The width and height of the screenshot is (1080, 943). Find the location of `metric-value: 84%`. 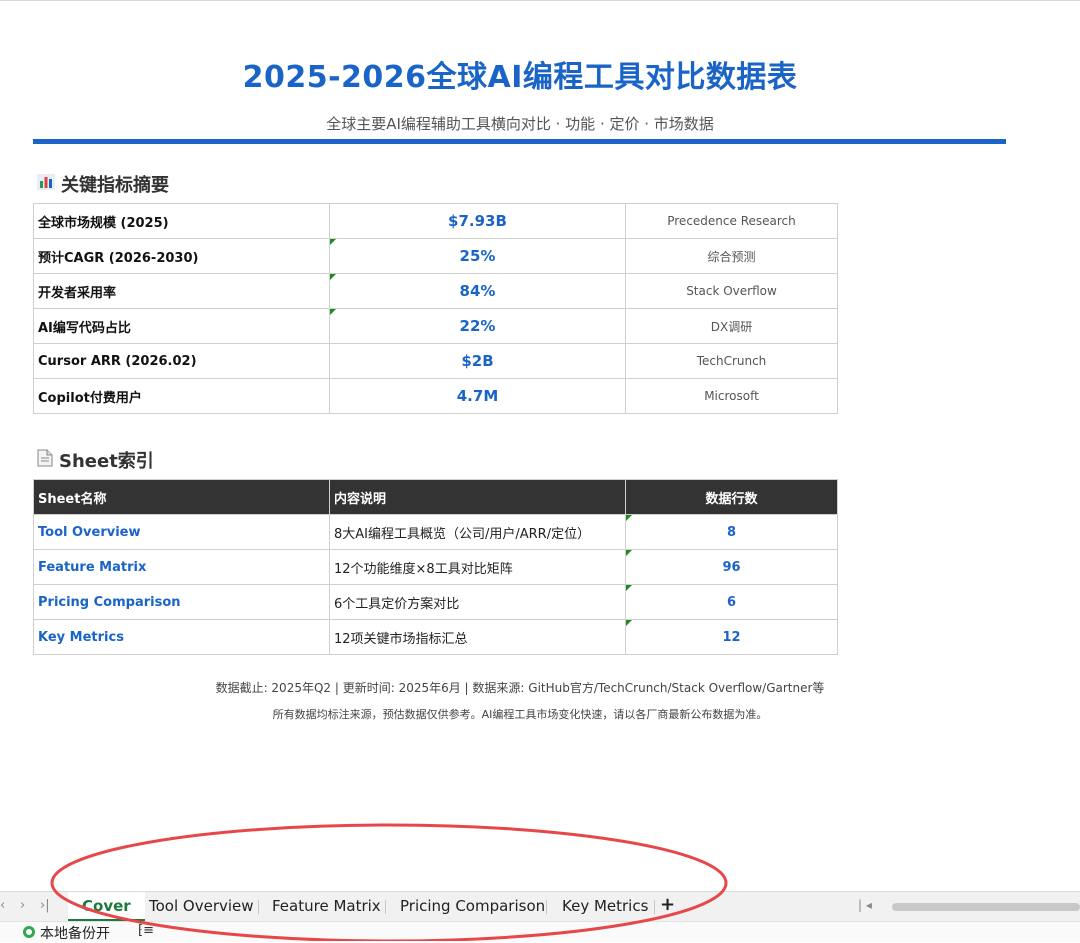

metric-value: 84% is located at coordinates (477, 291).